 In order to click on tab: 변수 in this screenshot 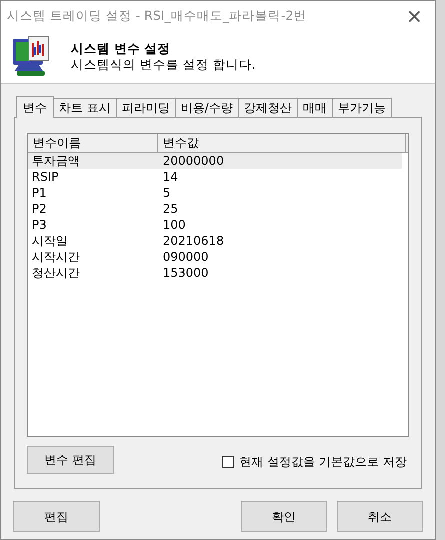, I will do `click(35, 107)`.